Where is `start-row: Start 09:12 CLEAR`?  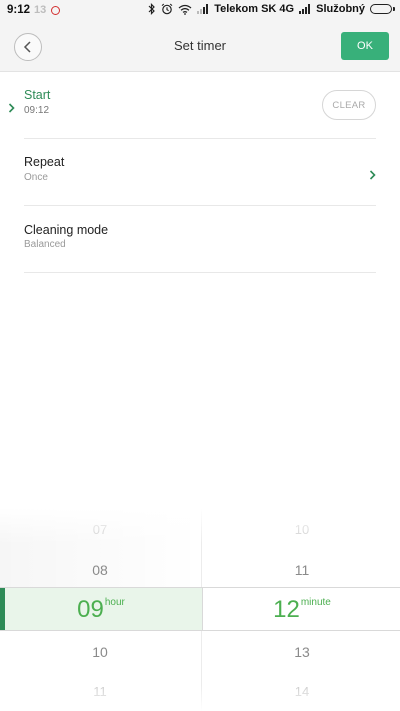 start-row: Start 09:12 CLEAR is located at coordinates (192, 105).